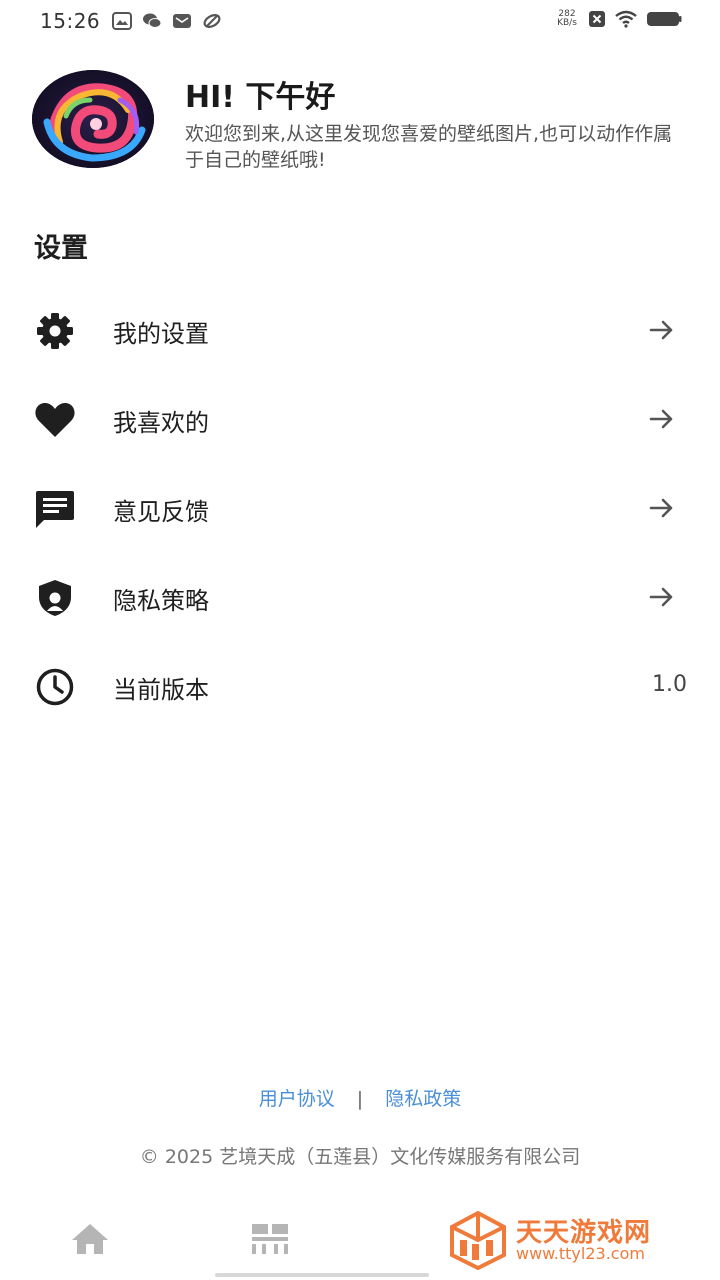 This screenshot has height=1280, width=720. I want to click on clock-icon, so click(55, 687).